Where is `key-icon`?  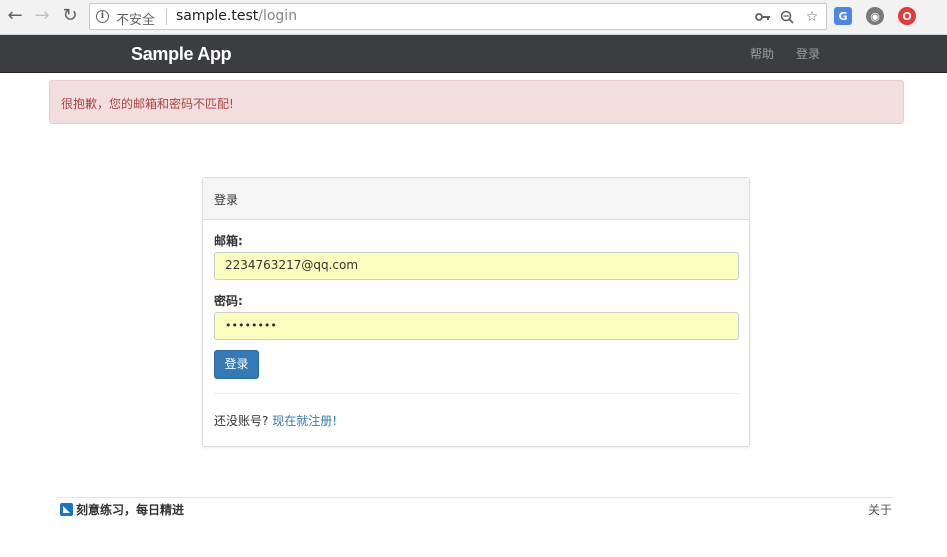
key-icon is located at coordinates (763, 17).